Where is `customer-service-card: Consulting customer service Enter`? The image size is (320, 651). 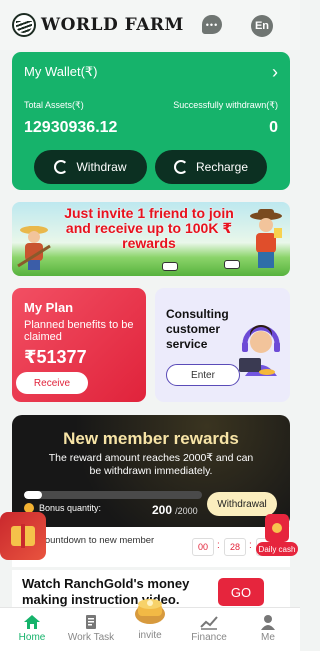 customer-service-card: Consulting customer service Enter is located at coordinates (222, 345).